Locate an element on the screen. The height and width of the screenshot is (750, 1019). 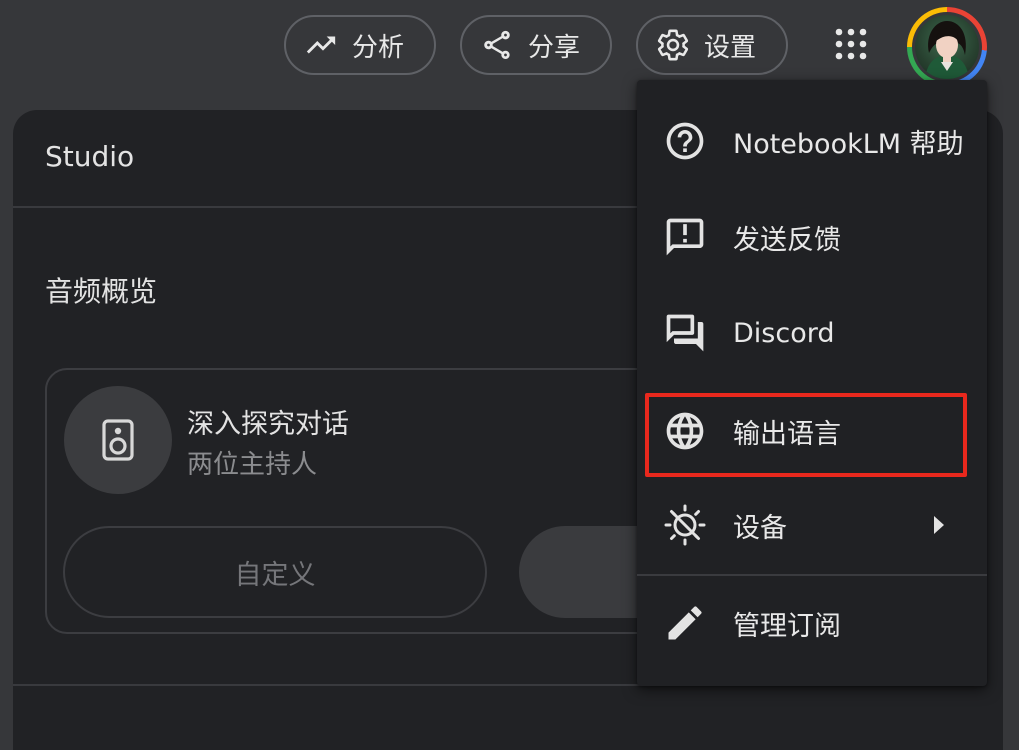
account-avatar-button is located at coordinates (947, 47).